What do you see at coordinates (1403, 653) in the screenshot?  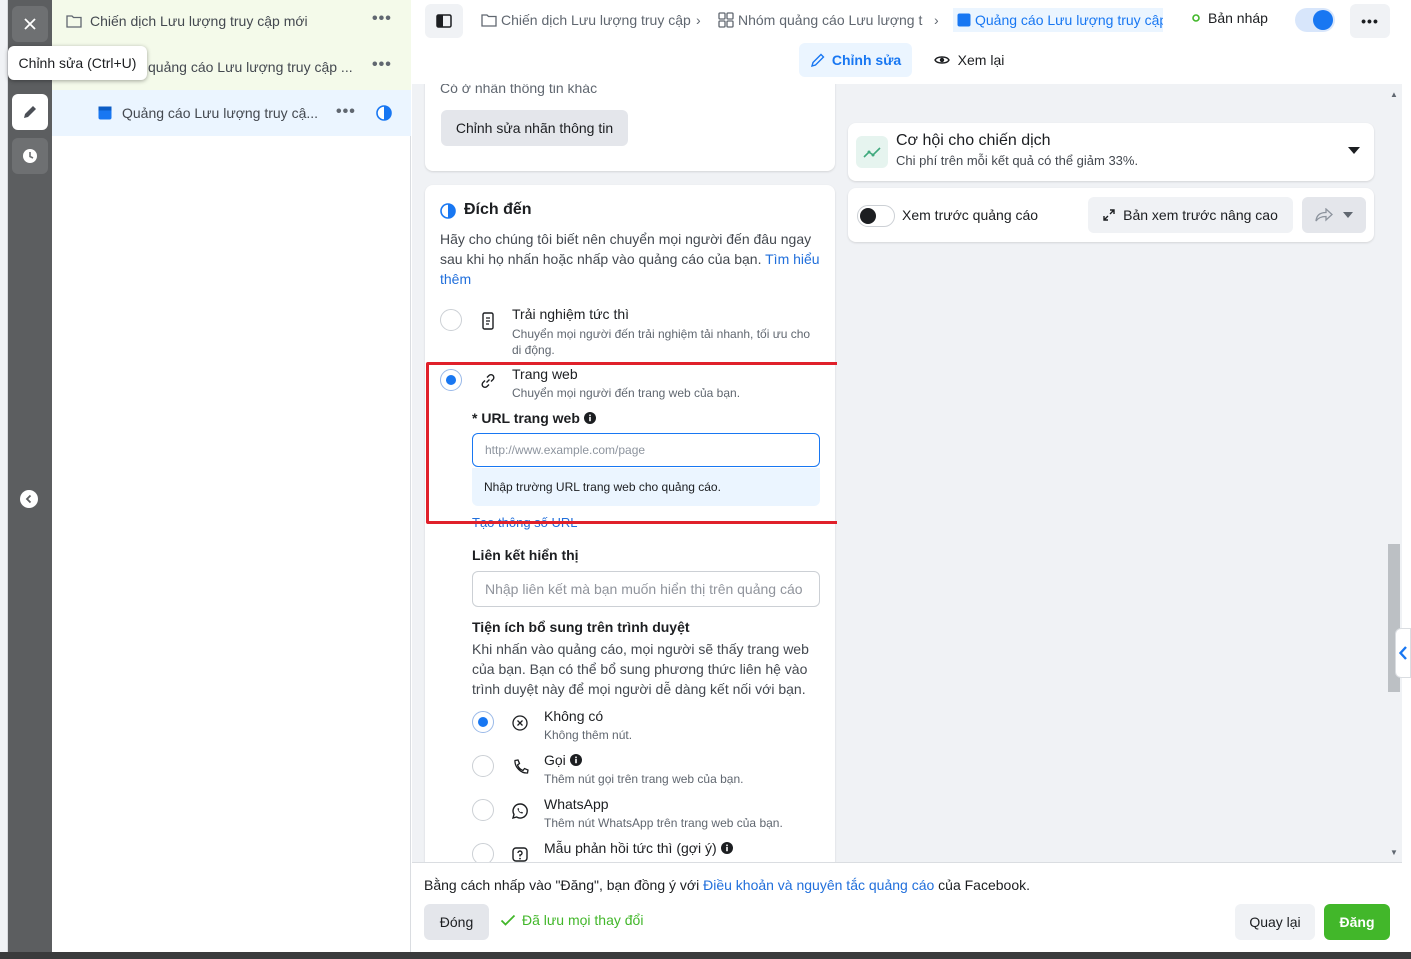 I see `side-expand-tab` at bounding box center [1403, 653].